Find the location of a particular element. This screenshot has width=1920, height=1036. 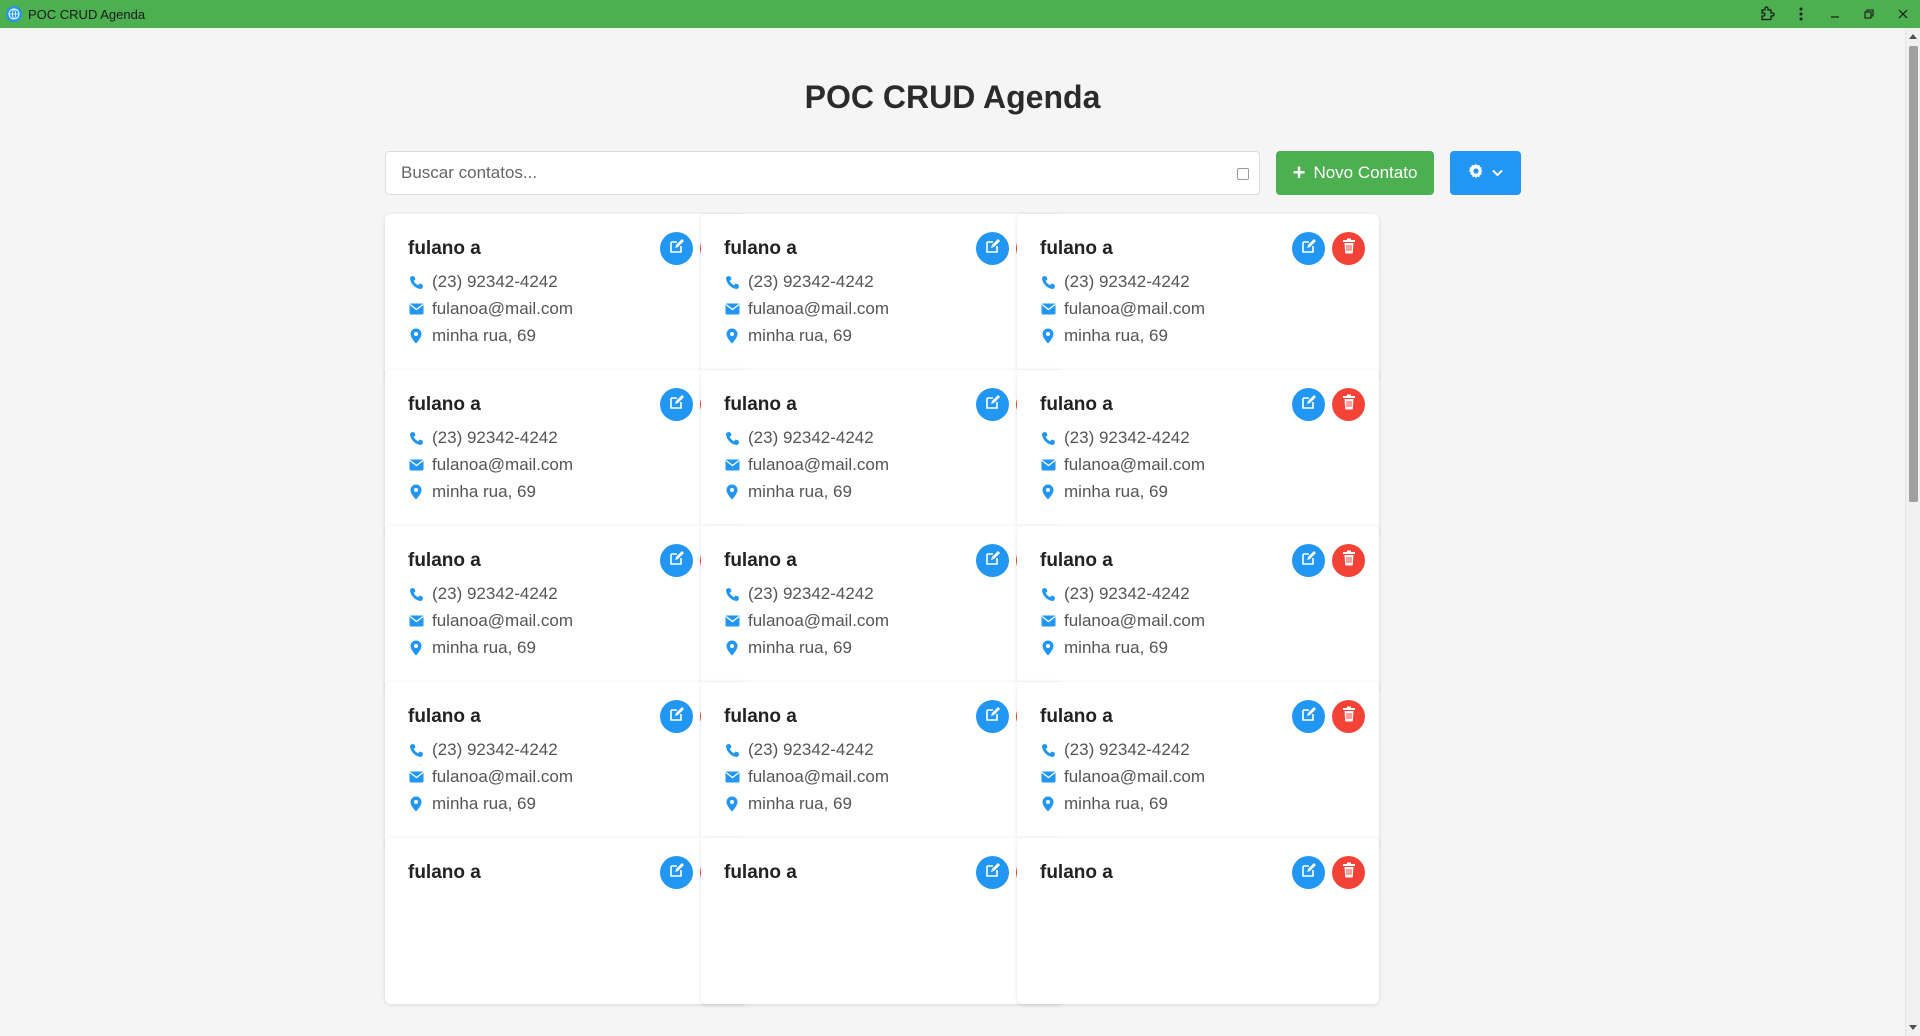

search-input is located at coordinates (822, 173).